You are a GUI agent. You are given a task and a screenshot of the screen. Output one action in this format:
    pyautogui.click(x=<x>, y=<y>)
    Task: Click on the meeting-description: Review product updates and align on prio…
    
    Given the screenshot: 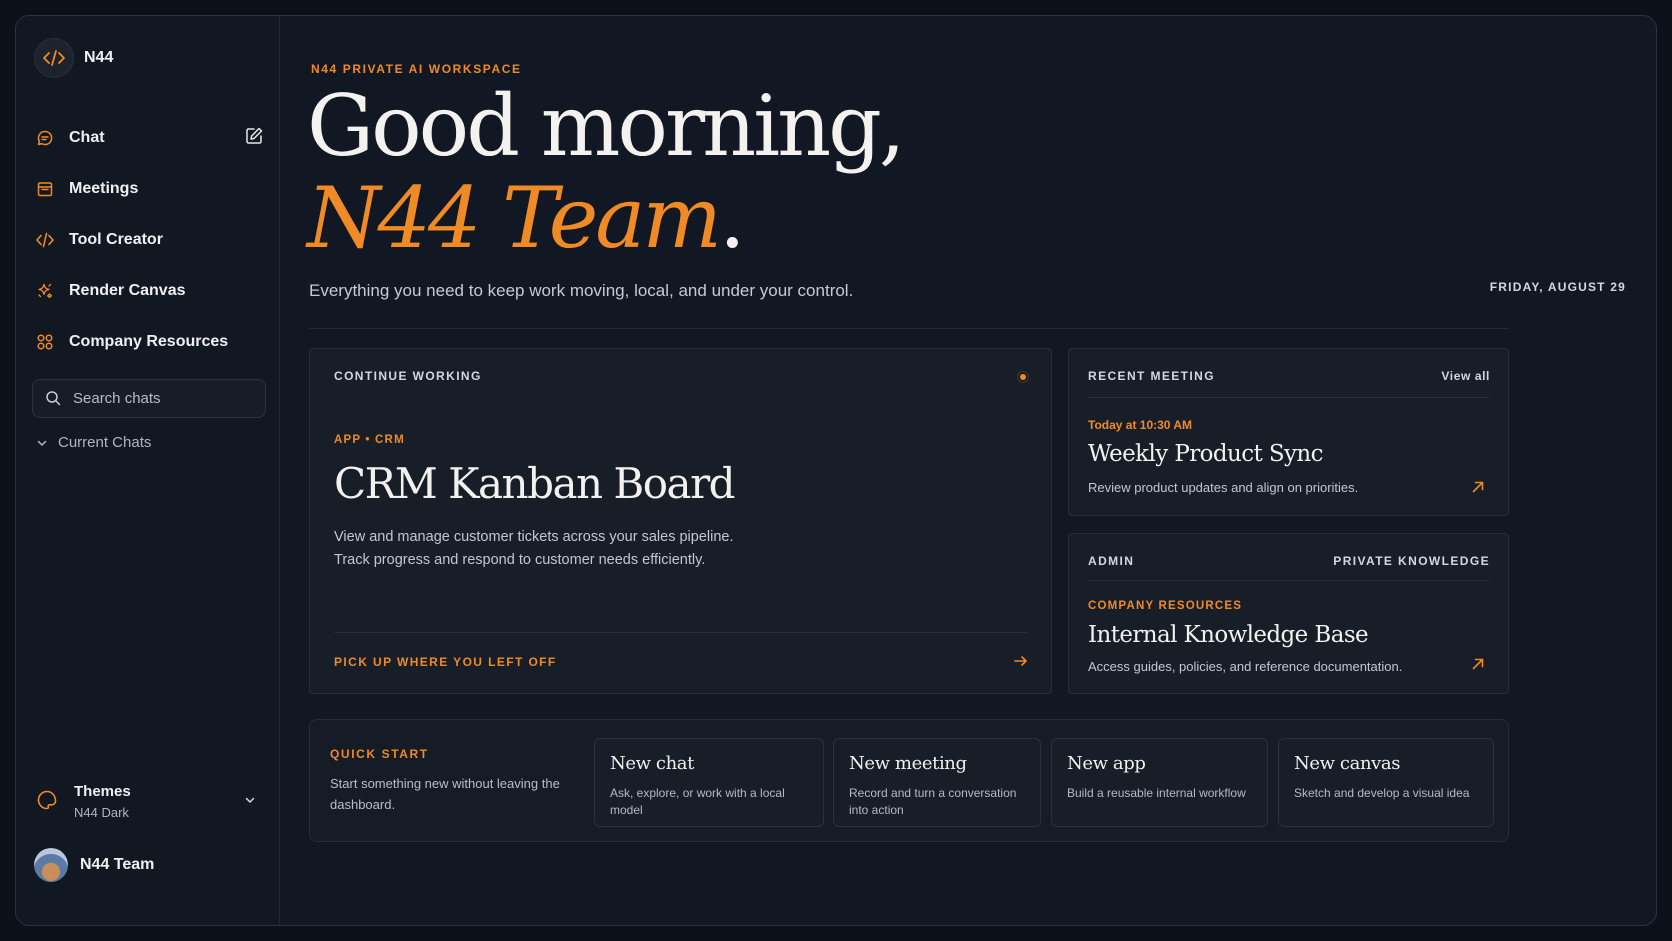 What is the action you would take?
    pyautogui.click(x=1223, y=487)
    